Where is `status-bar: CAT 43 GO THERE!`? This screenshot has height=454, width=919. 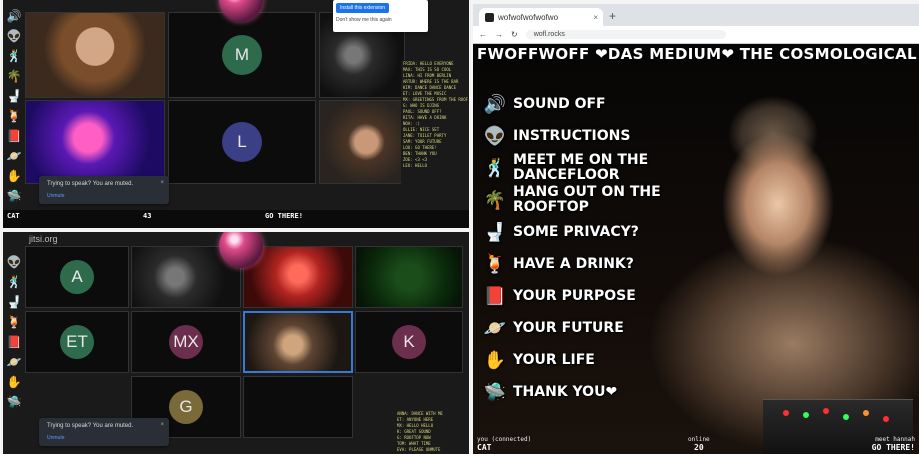
status-bar: CAT 43 GO THERE! is located at coordinates (236, 219).